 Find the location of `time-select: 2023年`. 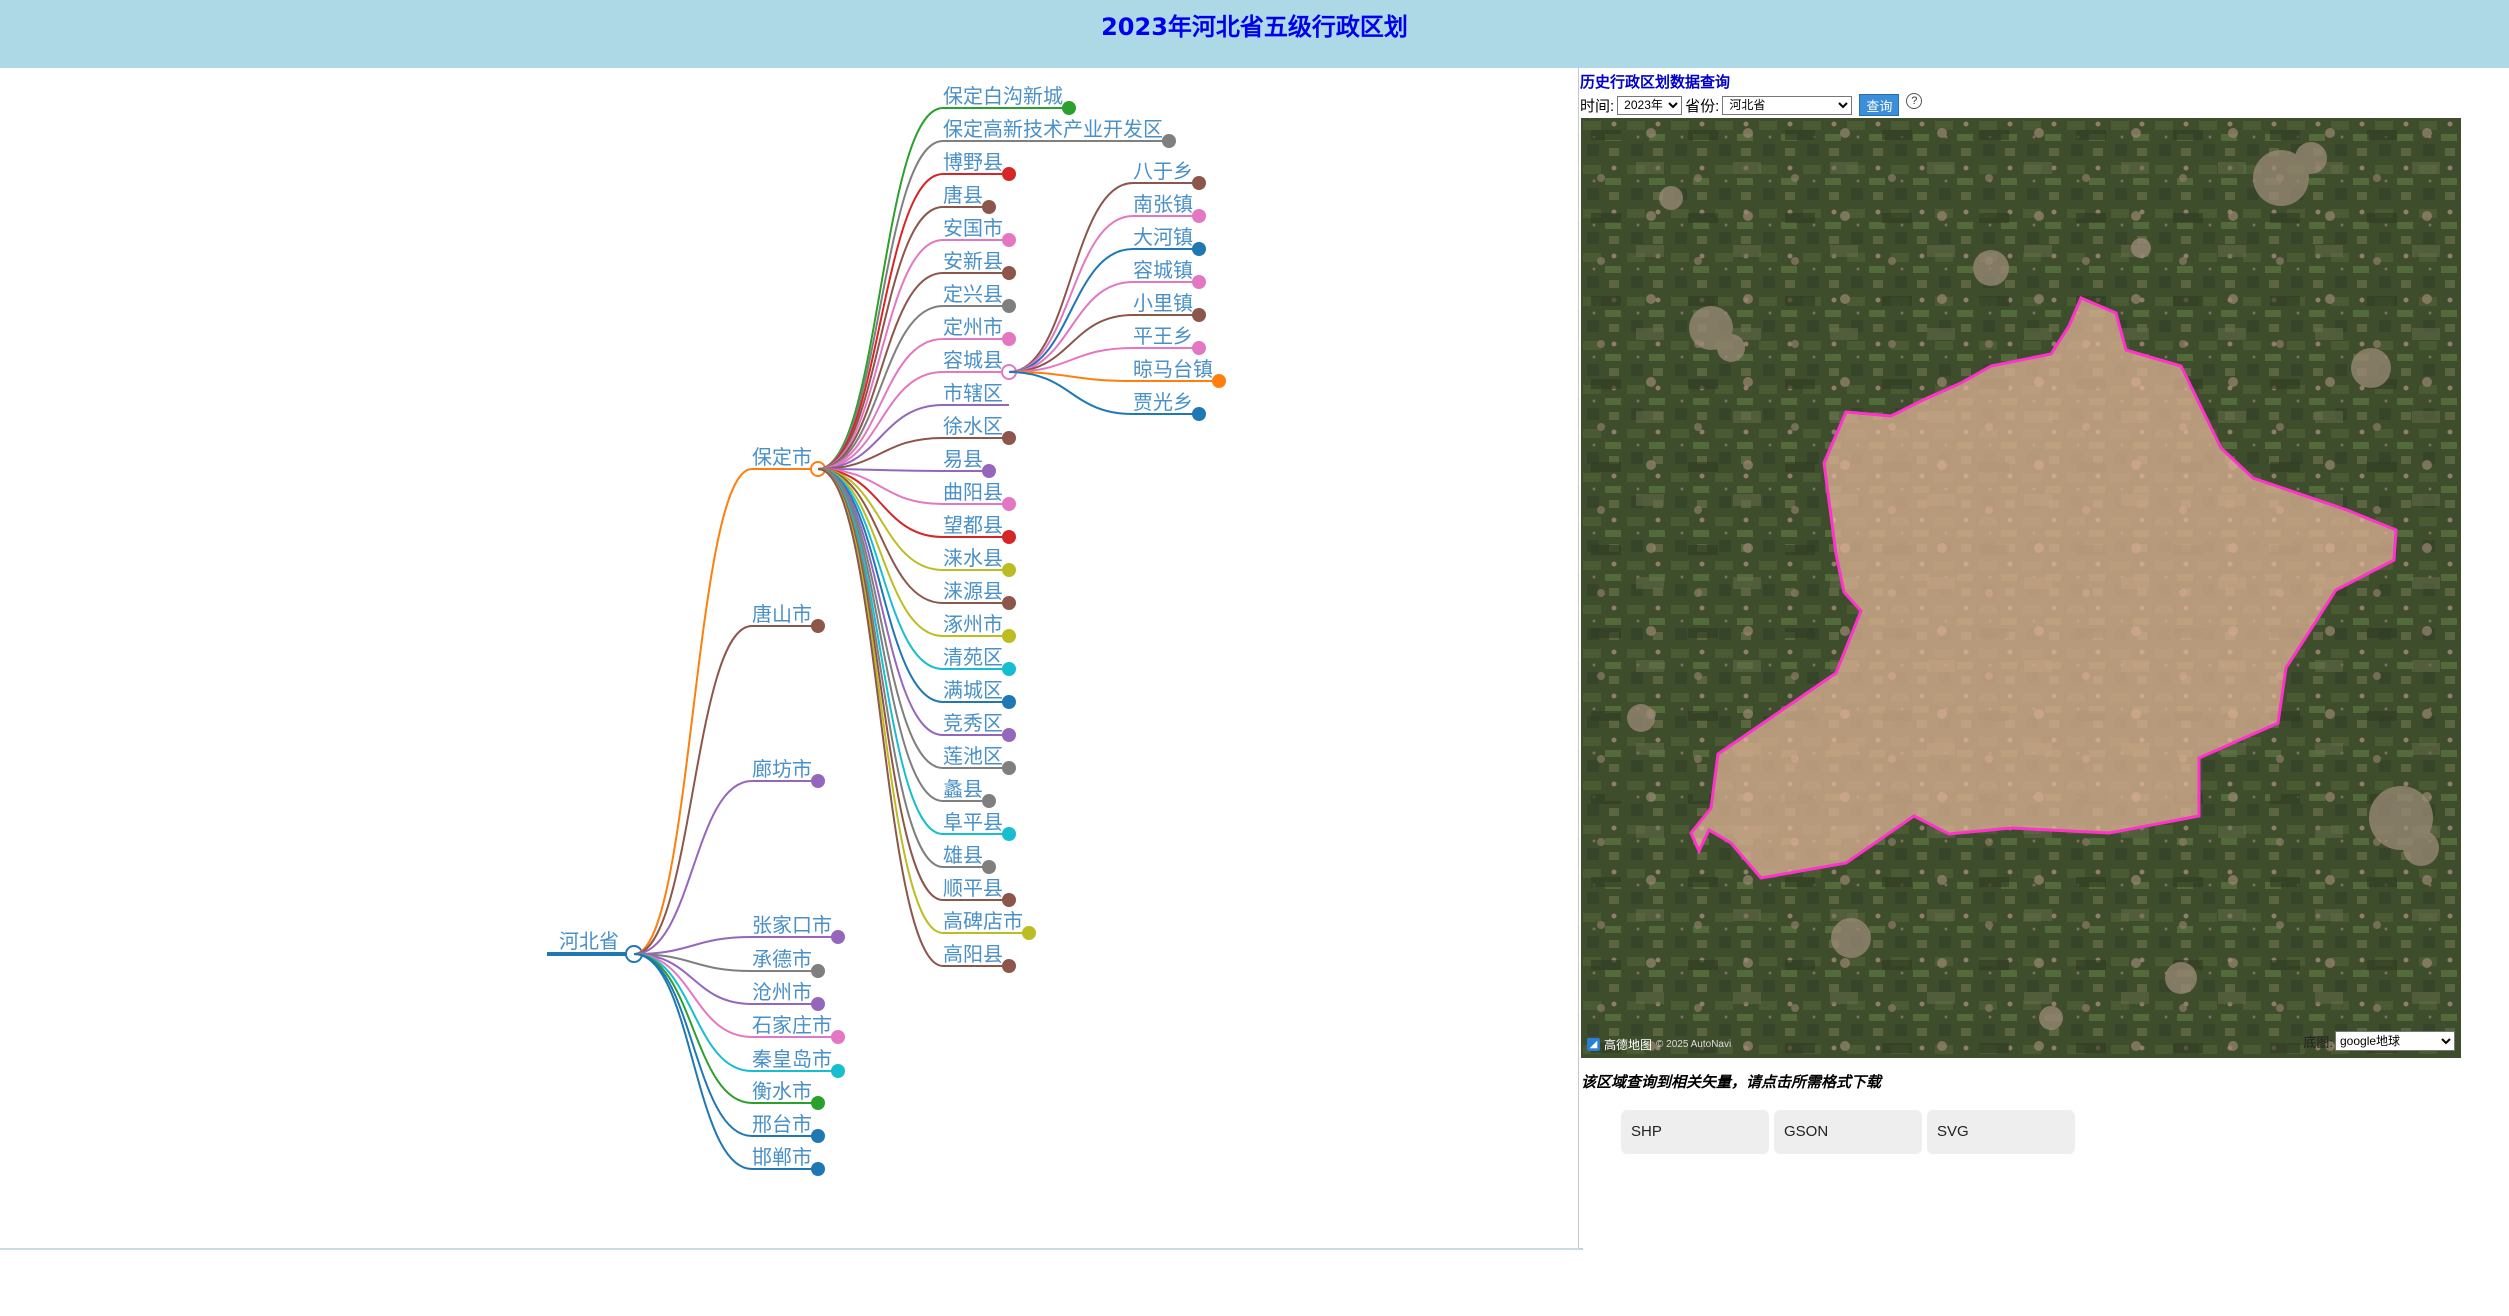

time-select: 2023年 is located at coordinates (1650, 105).